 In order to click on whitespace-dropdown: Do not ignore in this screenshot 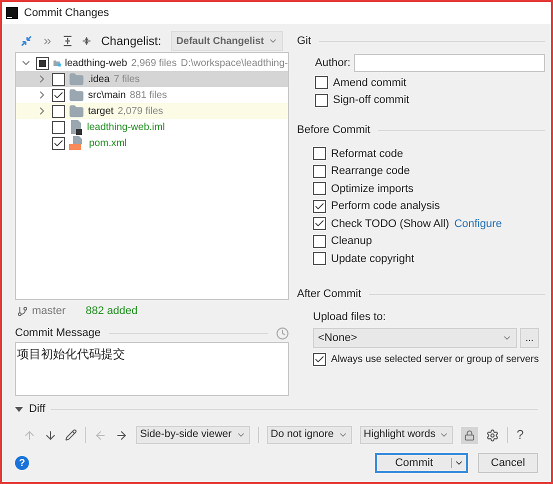, I will do `click(309, 435)`.